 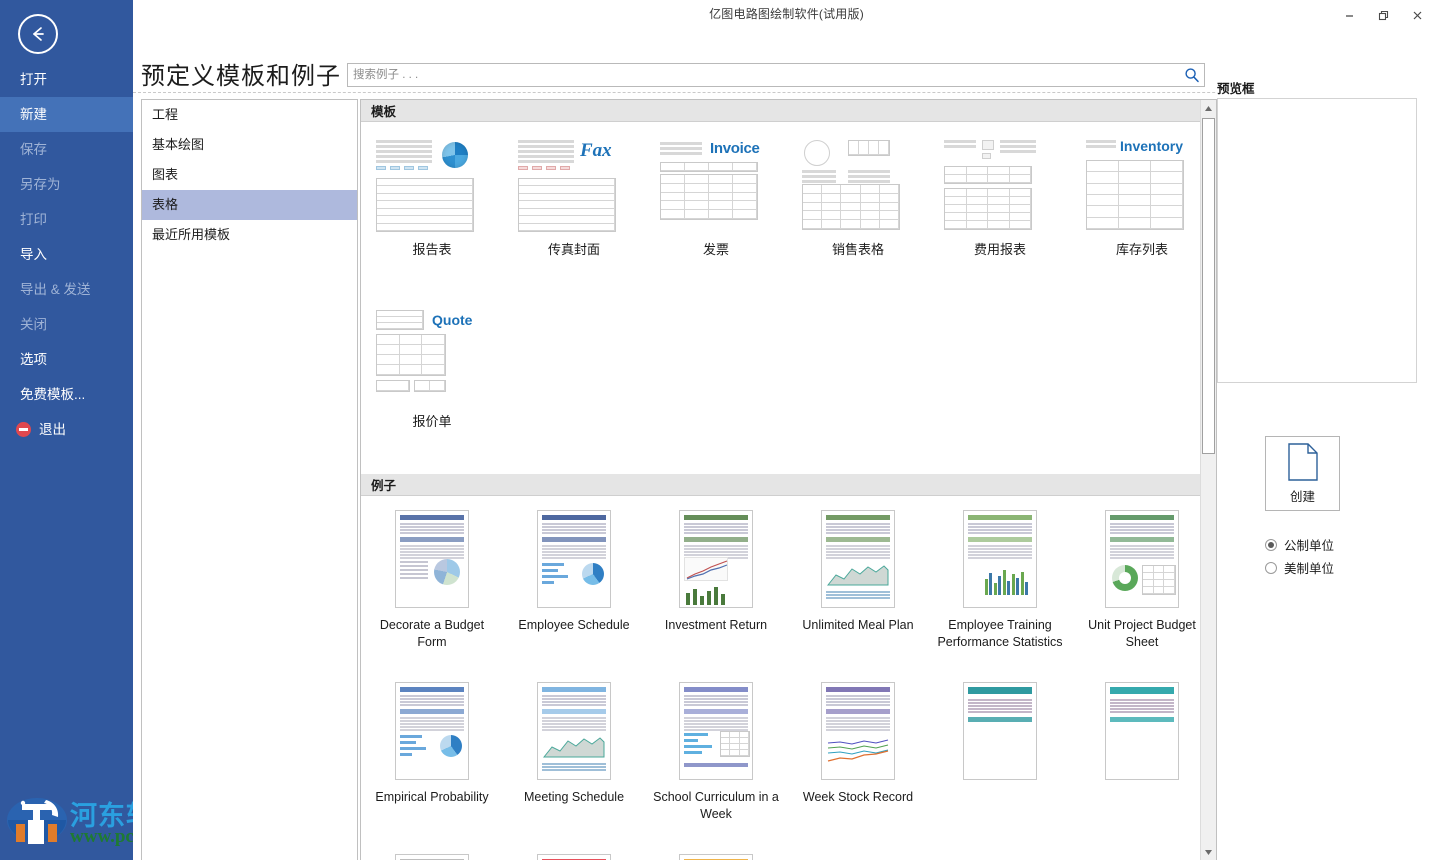 What do you see at coordinates (23, 429) in the screenshot?
I see `stop-icon` at bounding box center [23, 429].